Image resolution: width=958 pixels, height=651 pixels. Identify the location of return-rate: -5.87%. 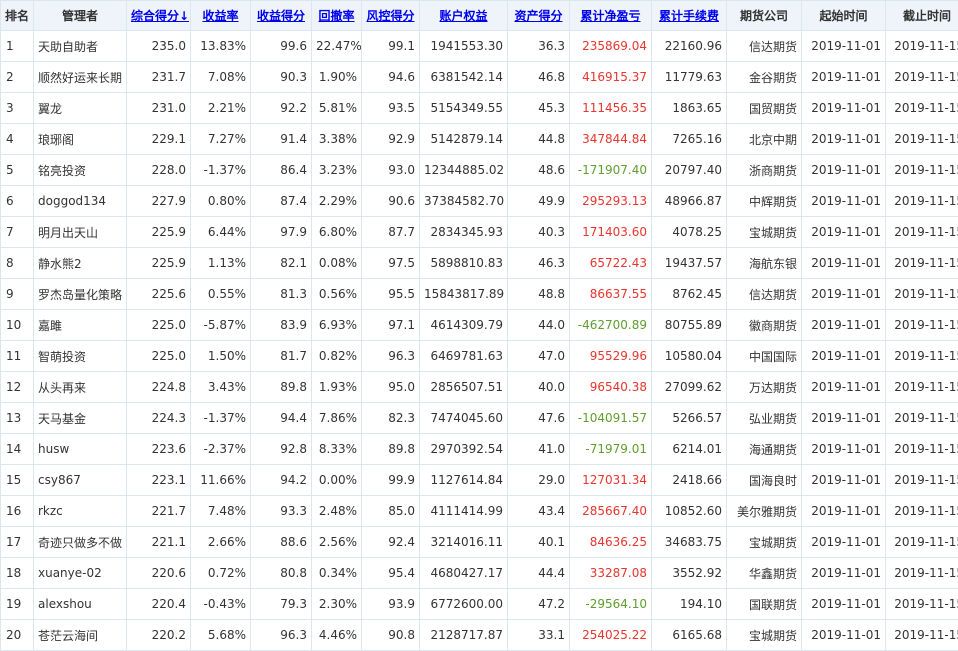
(220, 325).